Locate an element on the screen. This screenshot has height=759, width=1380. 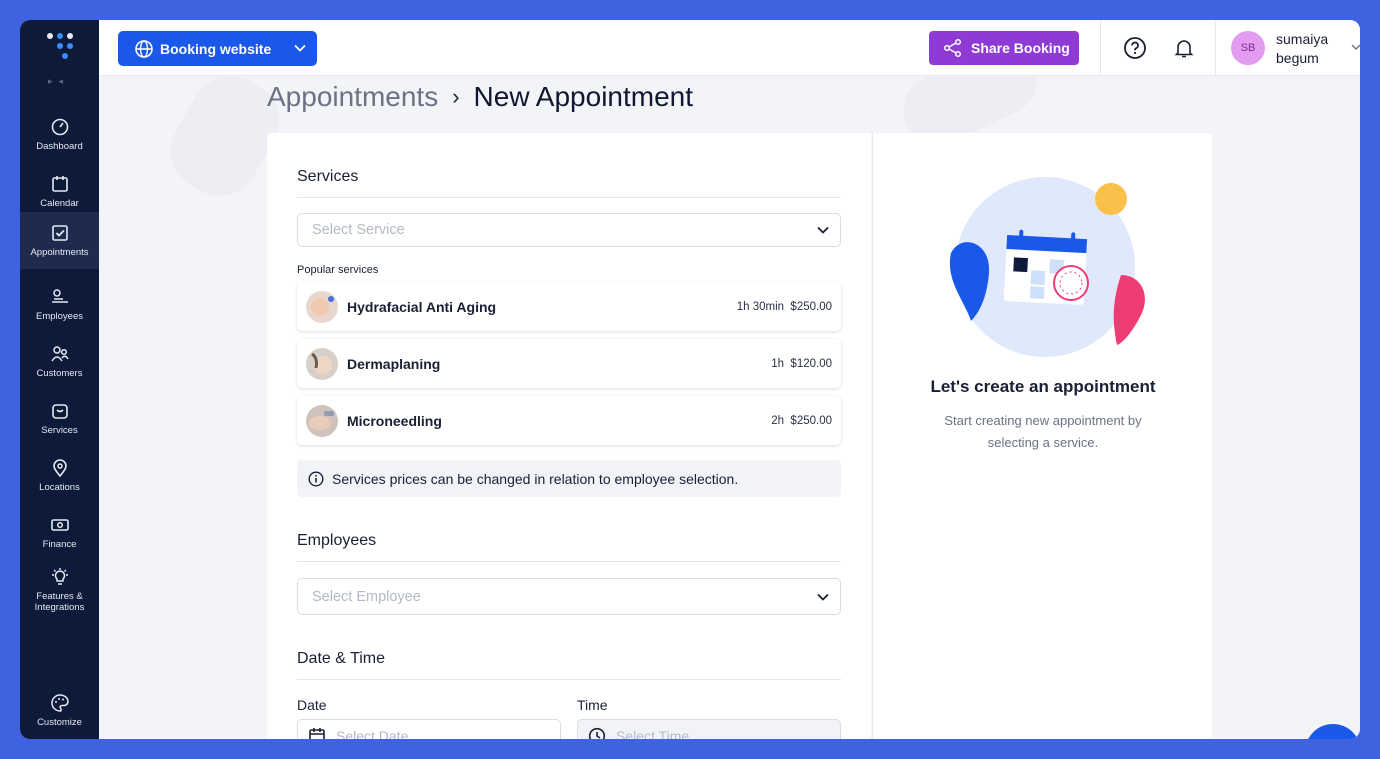
sidebar-item-label: Finance is located at coordinates (59, 544).